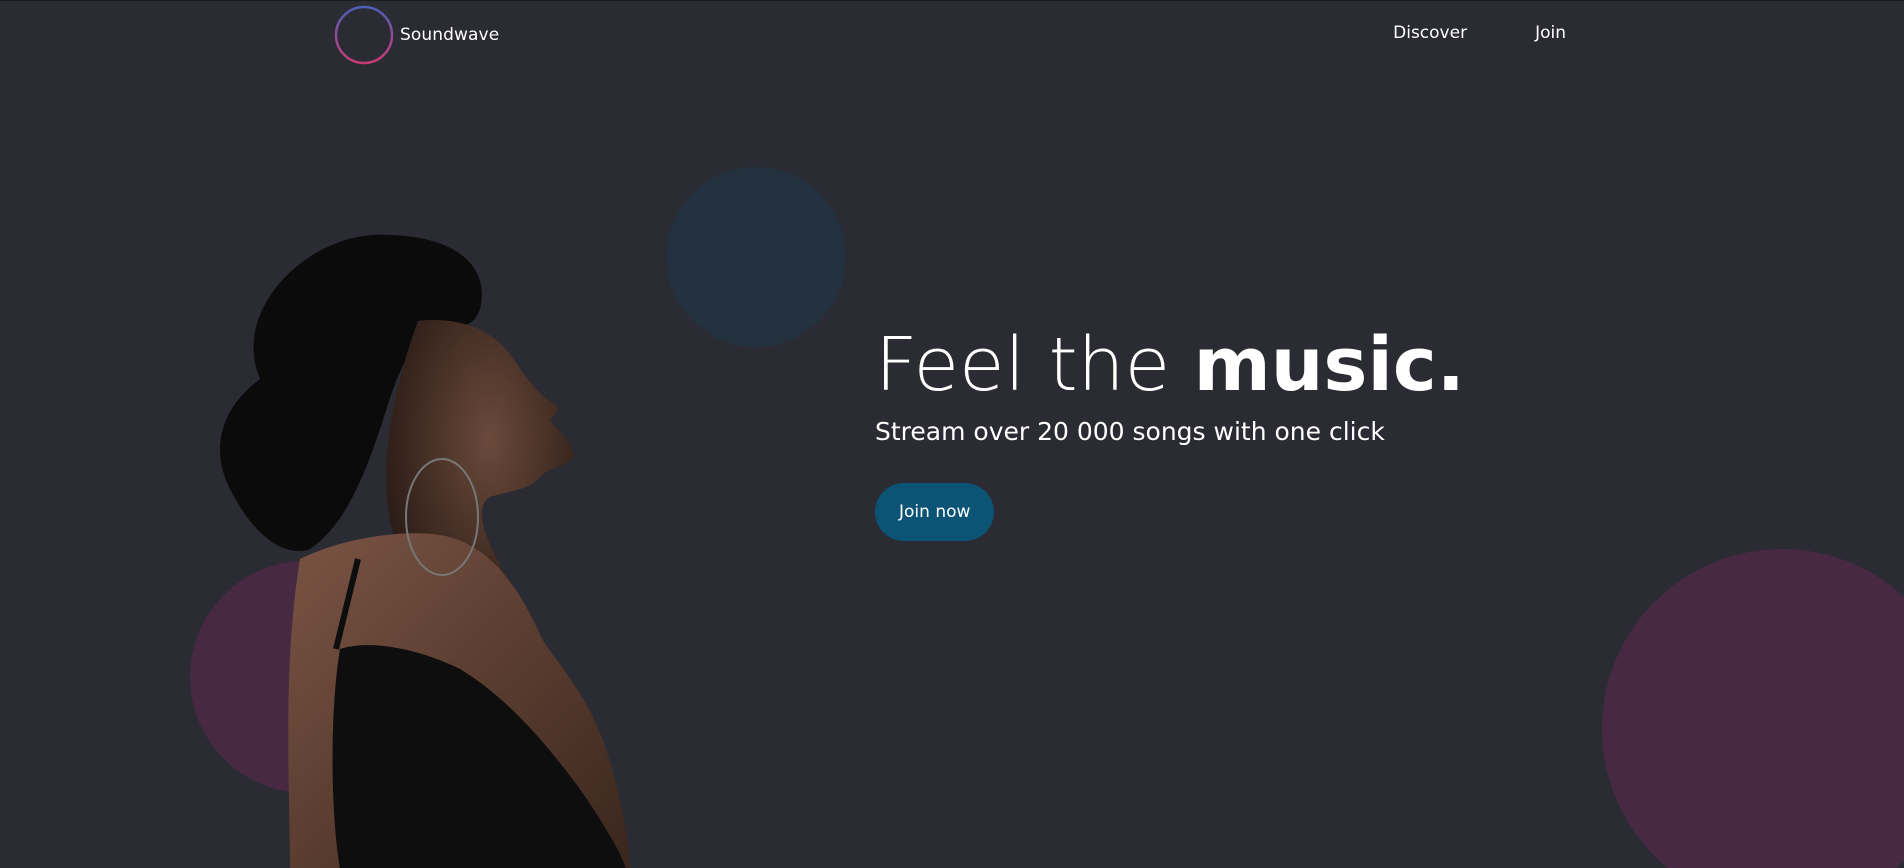  I want to click on brand-logo-link: Soundwave, so click(416, 35).